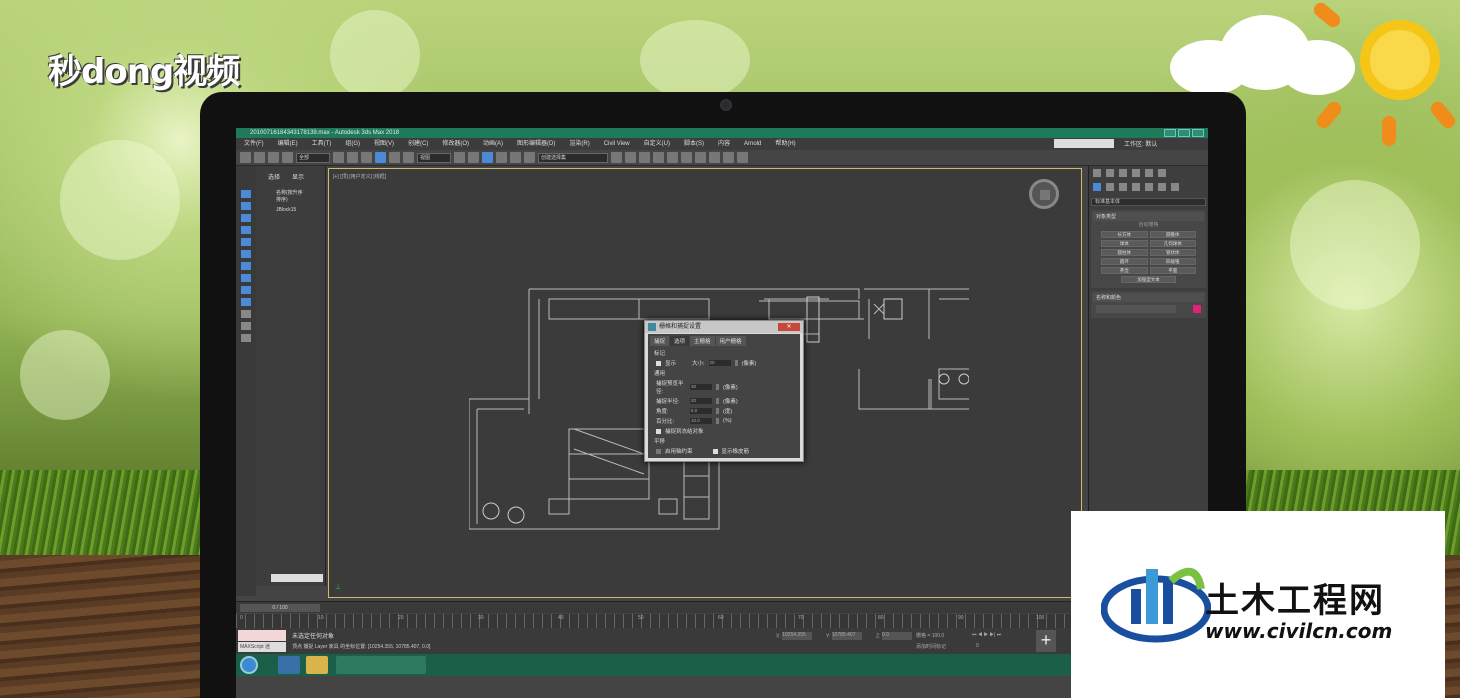 This screenshot has width=1460, height=698. What do you see at coordinates (246, 326) in the screenshot?
I see `display-frozen-icon` at bounding box center [246, 326].